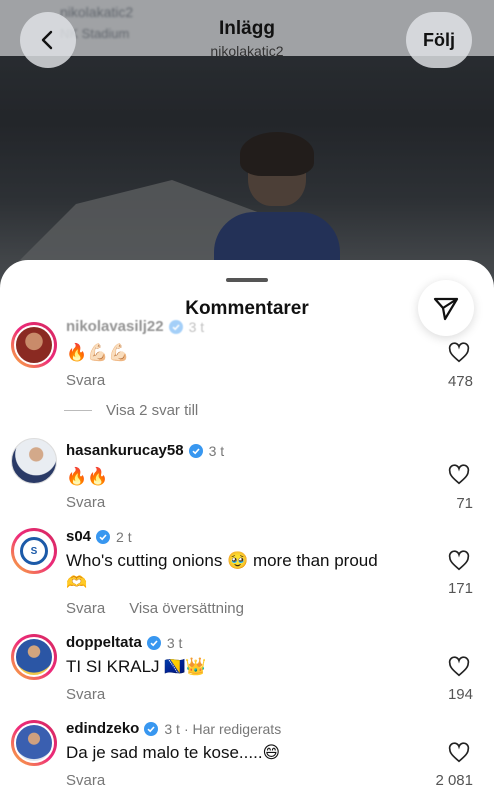  I want to click on like-count: 478, so click(460, 381).